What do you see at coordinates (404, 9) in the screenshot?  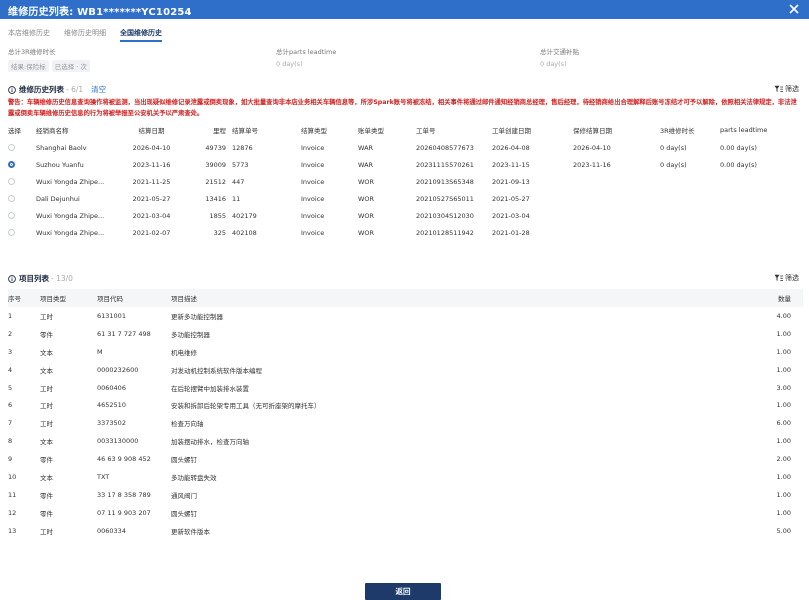 I see `window-titlebar: 维修历史列表: WB1*******YC10254` at bounding box center [404, 9].